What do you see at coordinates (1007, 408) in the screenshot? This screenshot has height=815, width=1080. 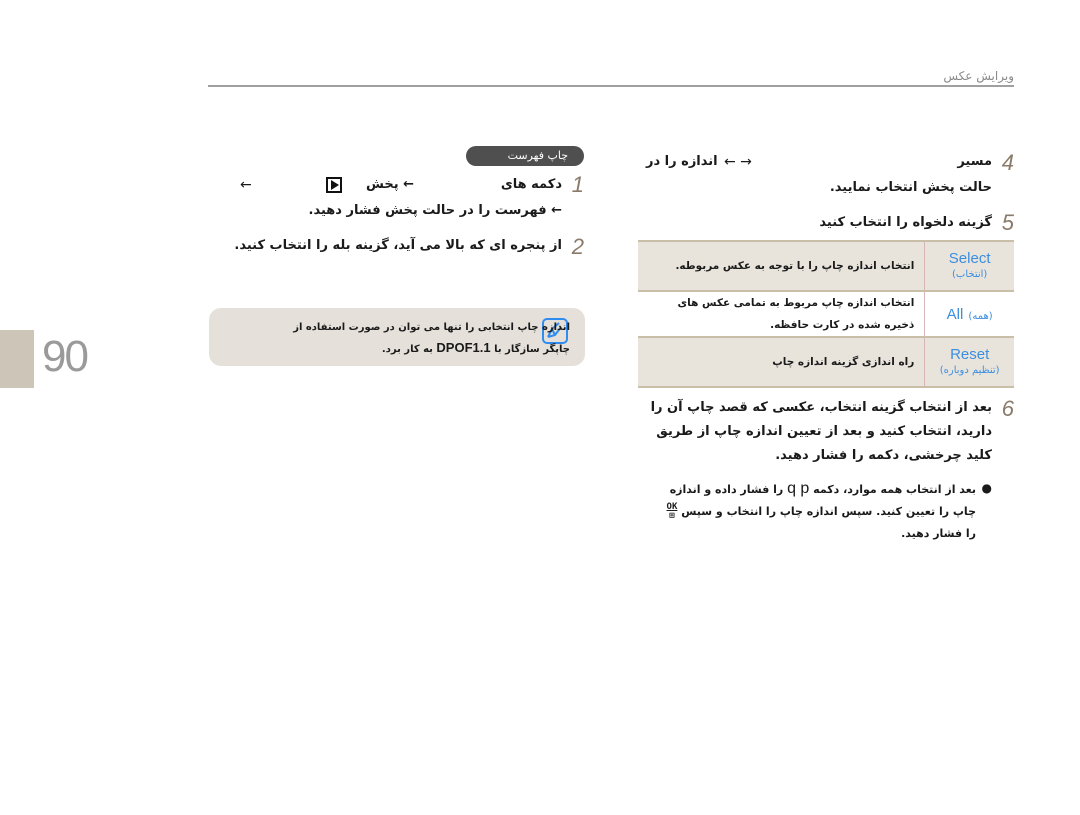 I see `step-6-number: 6` at bounding box center [1007, 408].